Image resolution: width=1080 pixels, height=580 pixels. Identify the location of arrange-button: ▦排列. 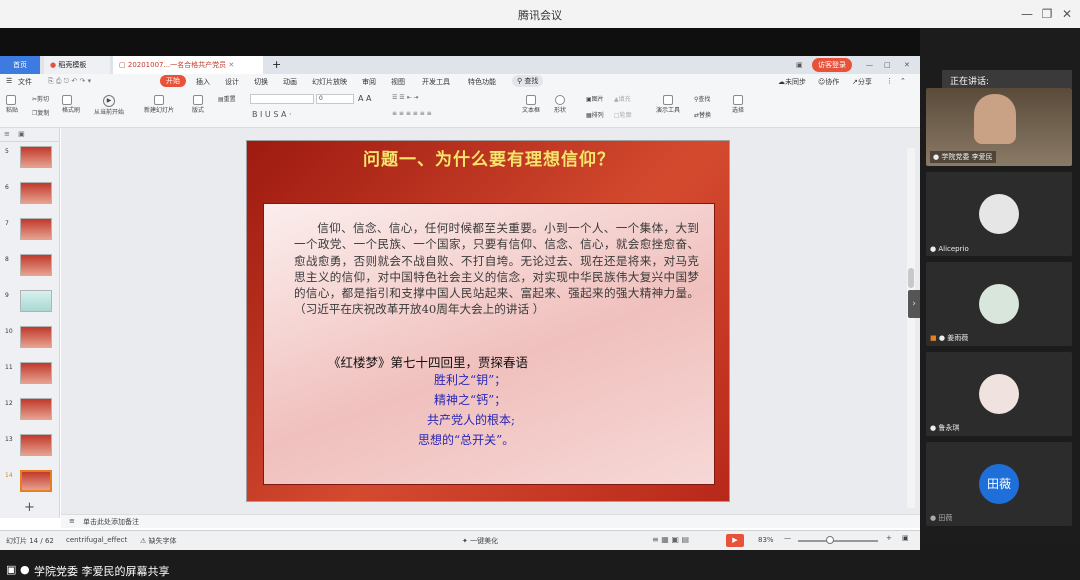
(595, 114).